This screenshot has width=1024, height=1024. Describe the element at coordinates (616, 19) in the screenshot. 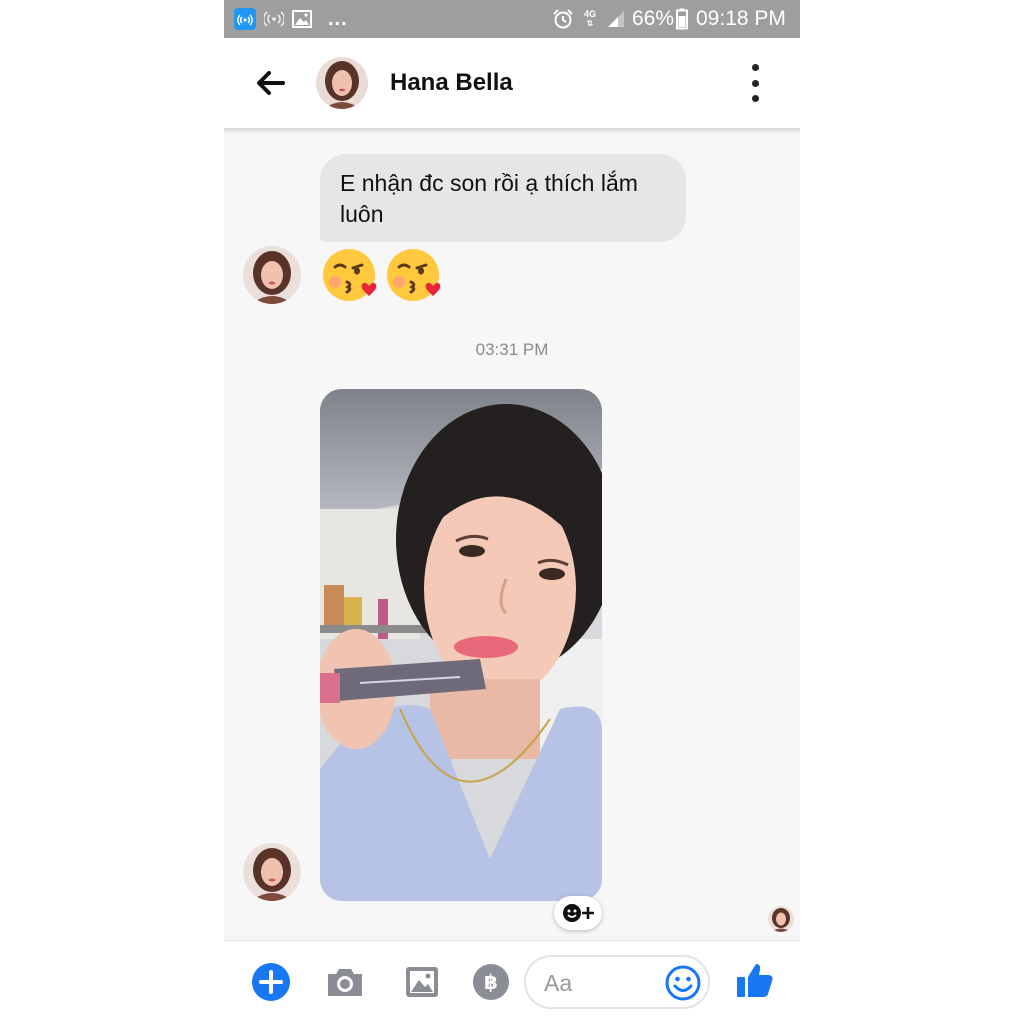

I see `signal-icon` at that location.